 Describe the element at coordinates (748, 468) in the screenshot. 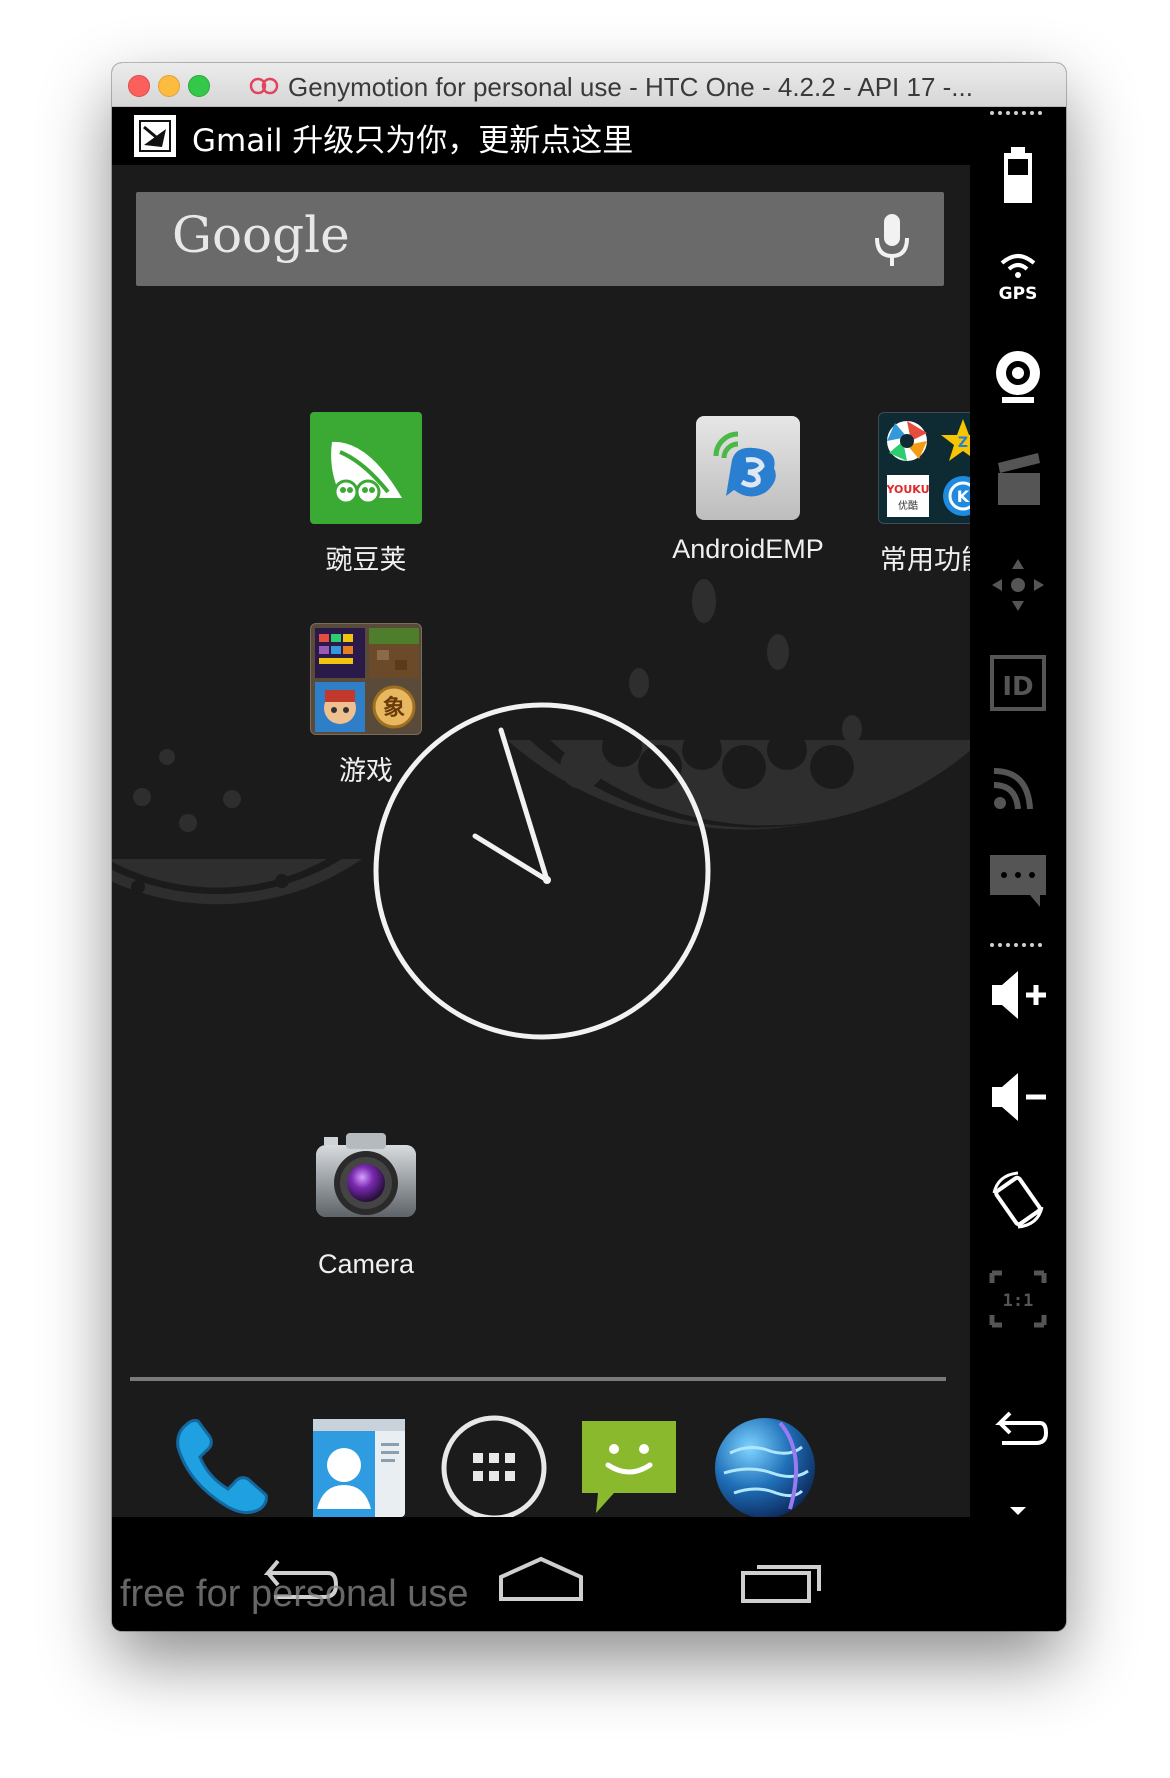

I see `androidemp-icon` at that location.